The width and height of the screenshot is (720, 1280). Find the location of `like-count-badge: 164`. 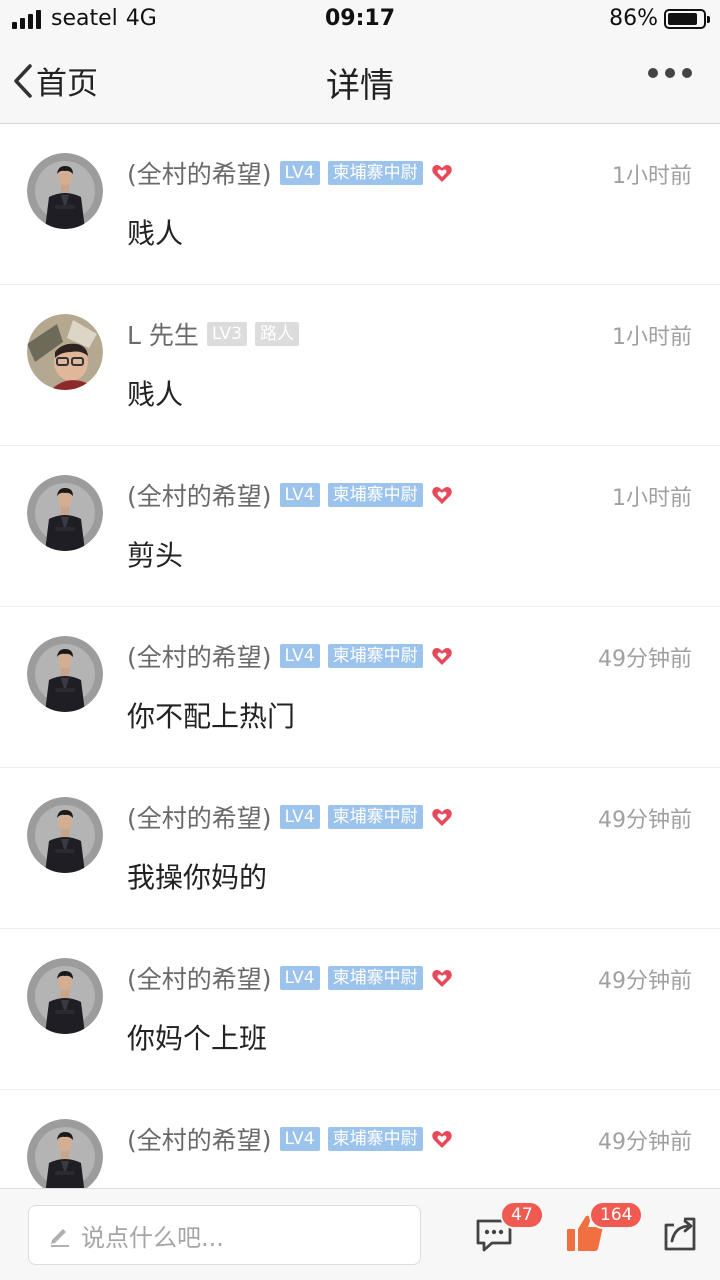

like-count-badge: 164 is located at coordinates (616, 1215).